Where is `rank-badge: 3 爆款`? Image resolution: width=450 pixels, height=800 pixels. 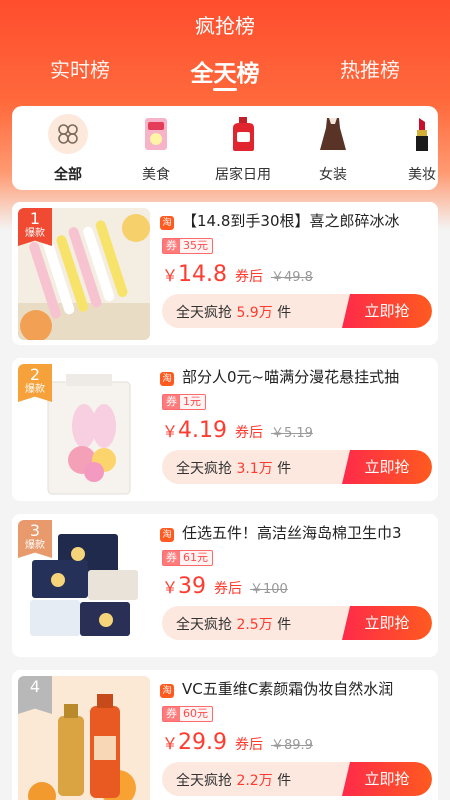
rank-badge: 3 爆款 is located at coordinates (35, 539).